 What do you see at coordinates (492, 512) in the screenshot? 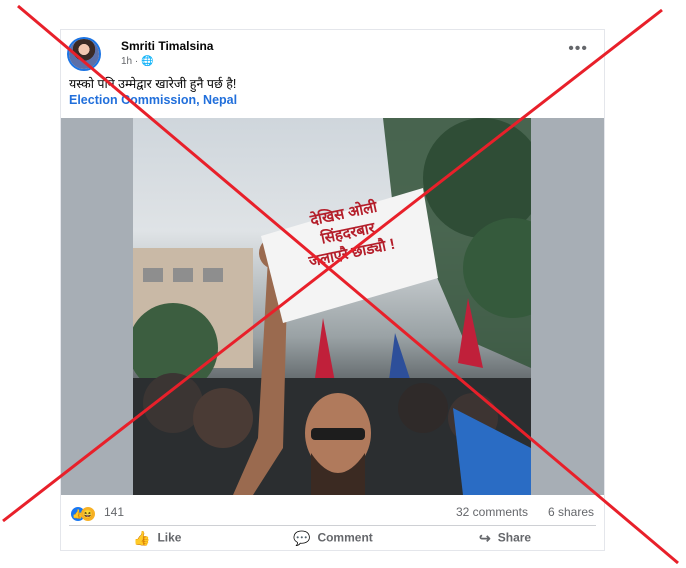
I see `comments-count: 32 comments` at bounding box center [492, 512].